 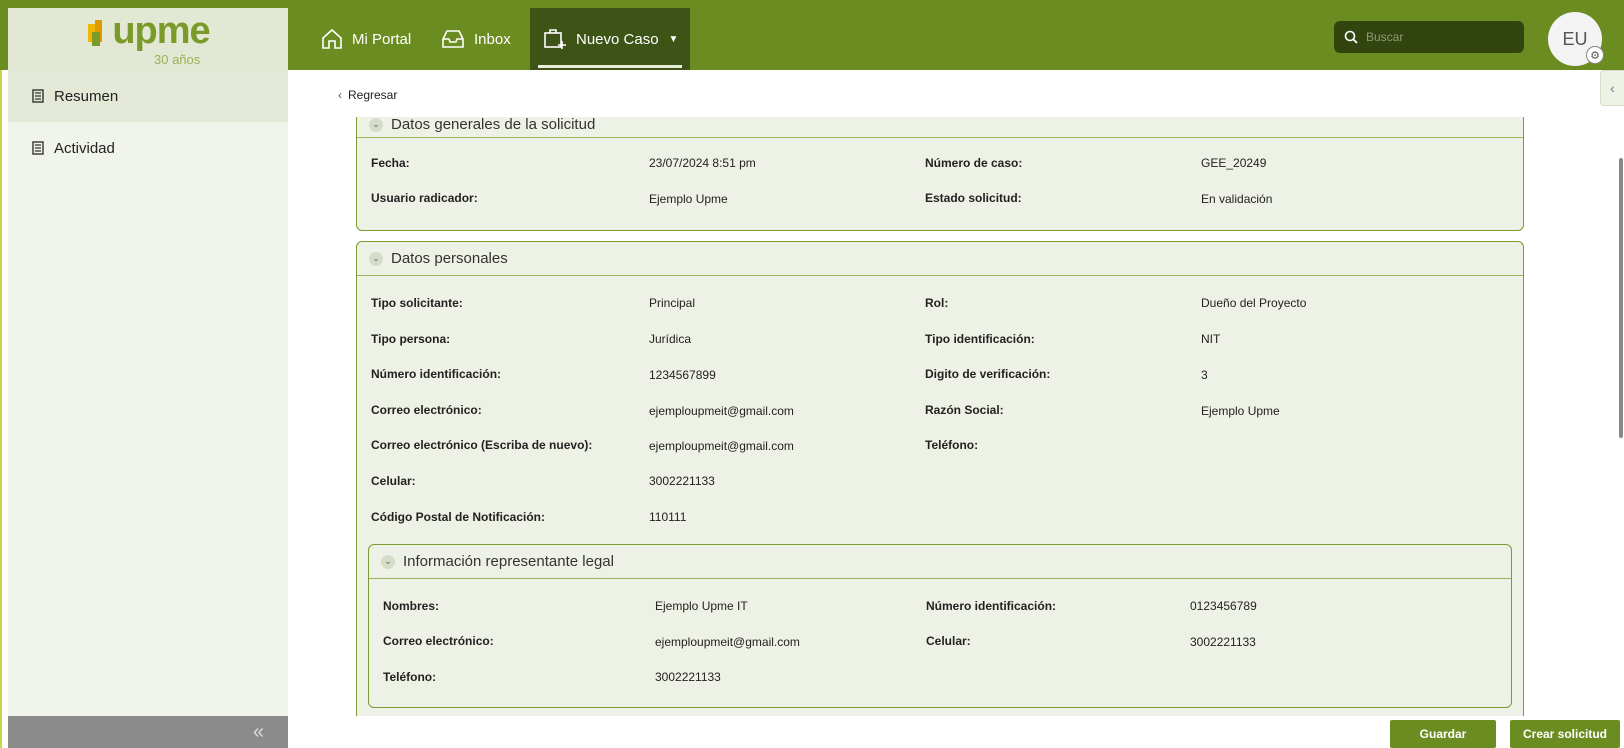 I want to click on caret-down-icon: ▼, so click(x=673, y=39).